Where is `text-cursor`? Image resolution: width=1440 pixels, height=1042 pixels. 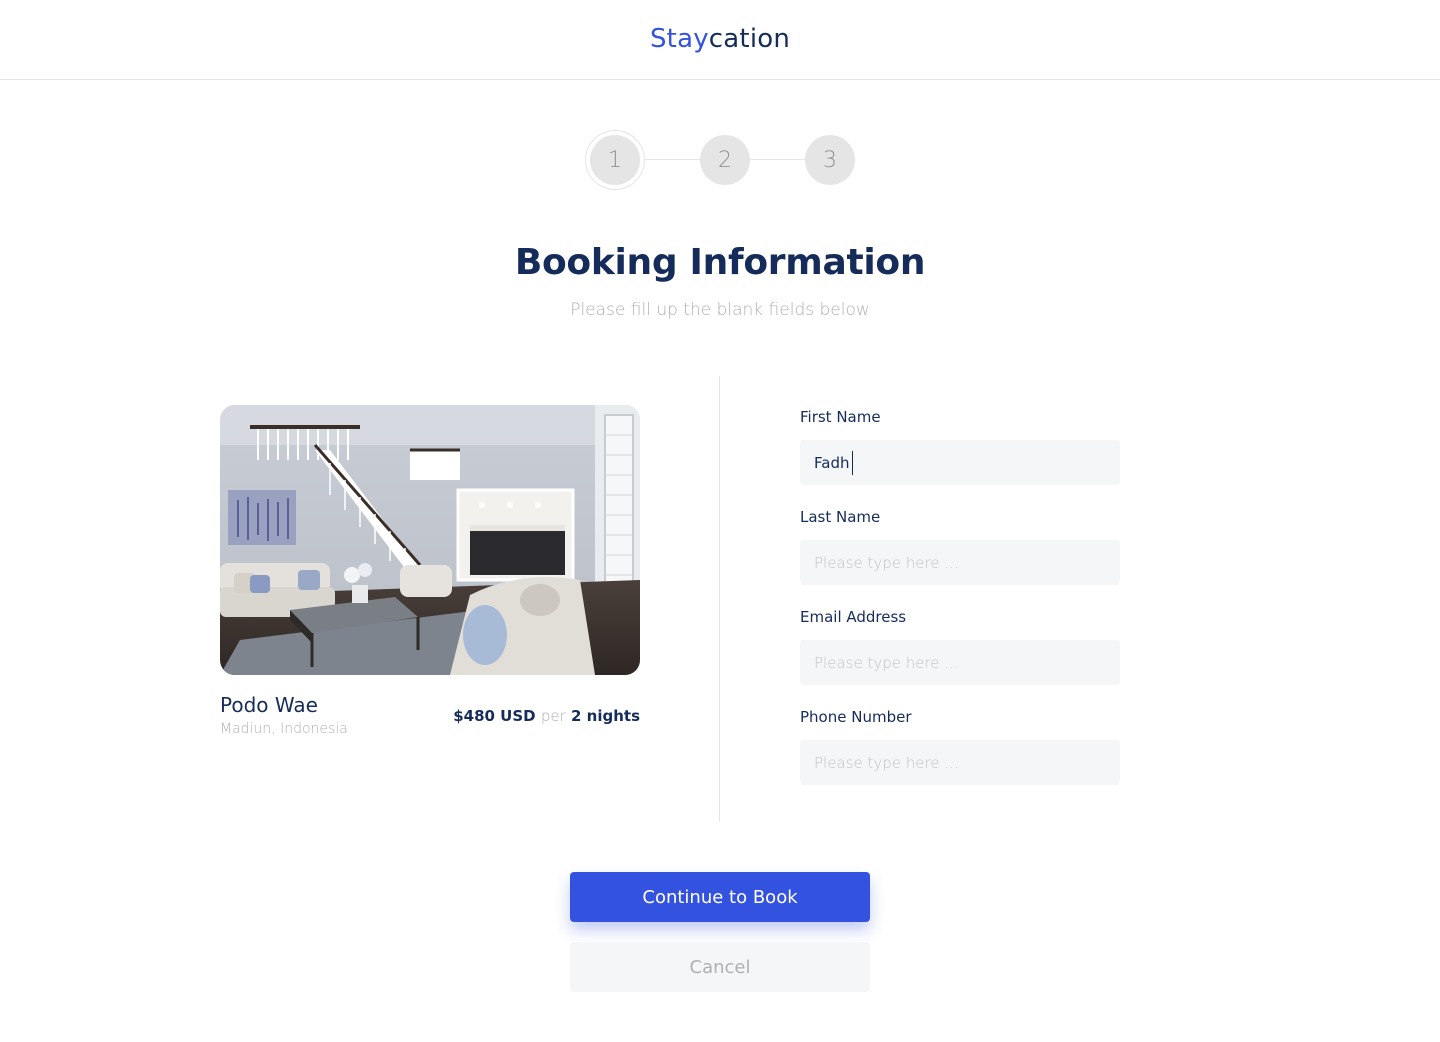 text-cursor is located at coordinates (852, 463).